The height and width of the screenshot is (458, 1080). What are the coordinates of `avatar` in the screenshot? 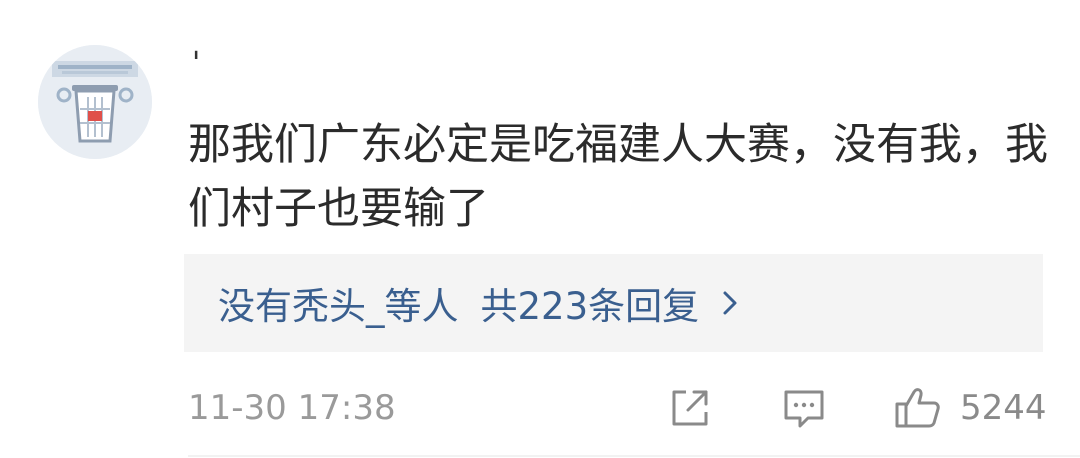 It's located at (95, 102).